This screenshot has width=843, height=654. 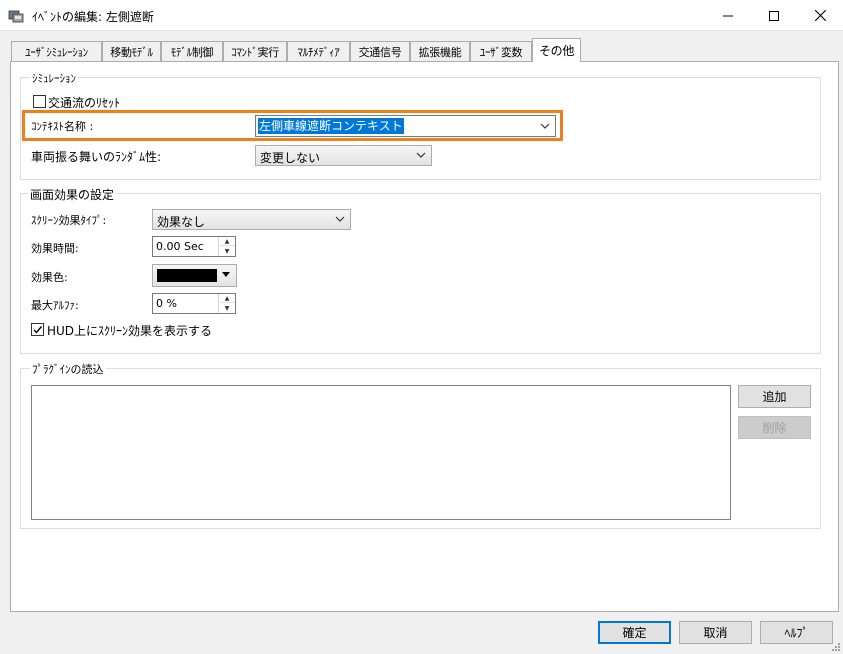 I want to click on size-grip-icon, so click(x=835, y=646).